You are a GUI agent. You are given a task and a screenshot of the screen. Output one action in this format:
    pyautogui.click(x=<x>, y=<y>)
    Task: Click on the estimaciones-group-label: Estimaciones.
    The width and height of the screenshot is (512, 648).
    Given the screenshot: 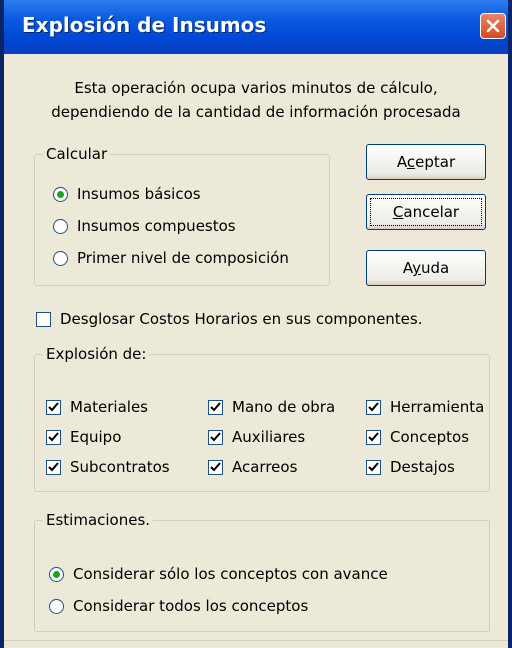 What is the action you would take?
    pyautogui.click(x=98, y=520)
    